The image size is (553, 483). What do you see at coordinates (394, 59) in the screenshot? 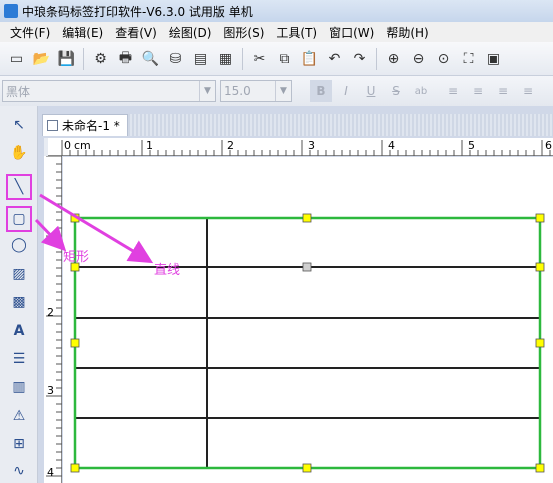
I see `zoom-in-icon: ⊕` at bounding box center [394, 59].